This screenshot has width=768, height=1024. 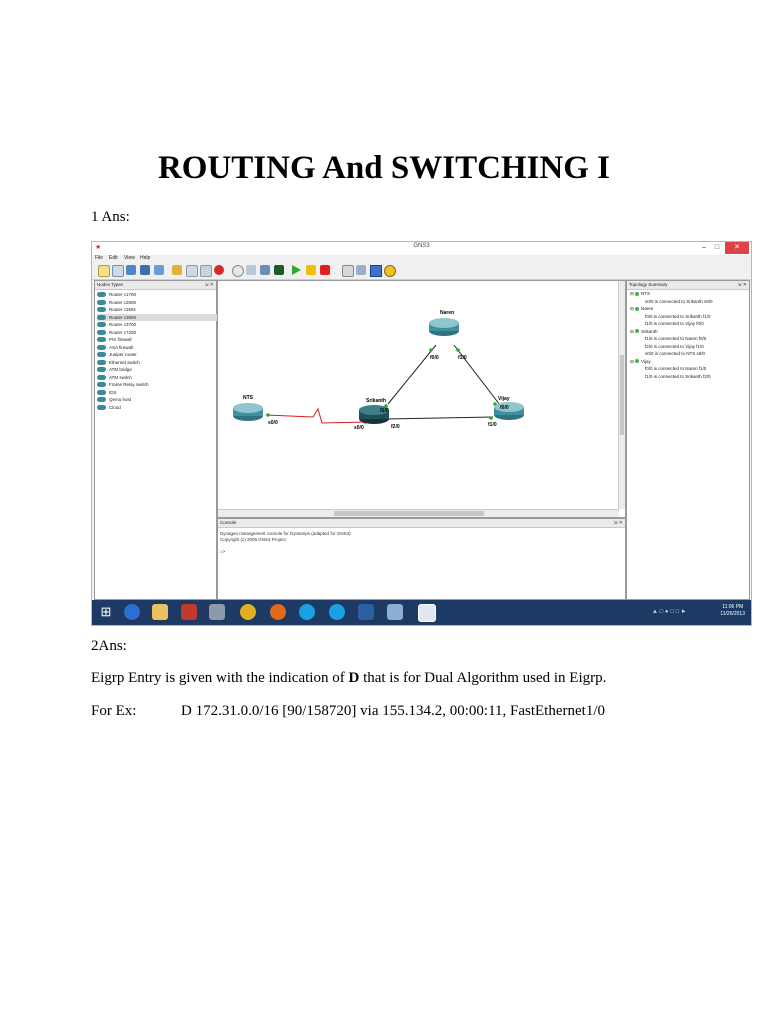 I want to click on answer-2-heading: 2Ans:, so click(x=109, y=646).